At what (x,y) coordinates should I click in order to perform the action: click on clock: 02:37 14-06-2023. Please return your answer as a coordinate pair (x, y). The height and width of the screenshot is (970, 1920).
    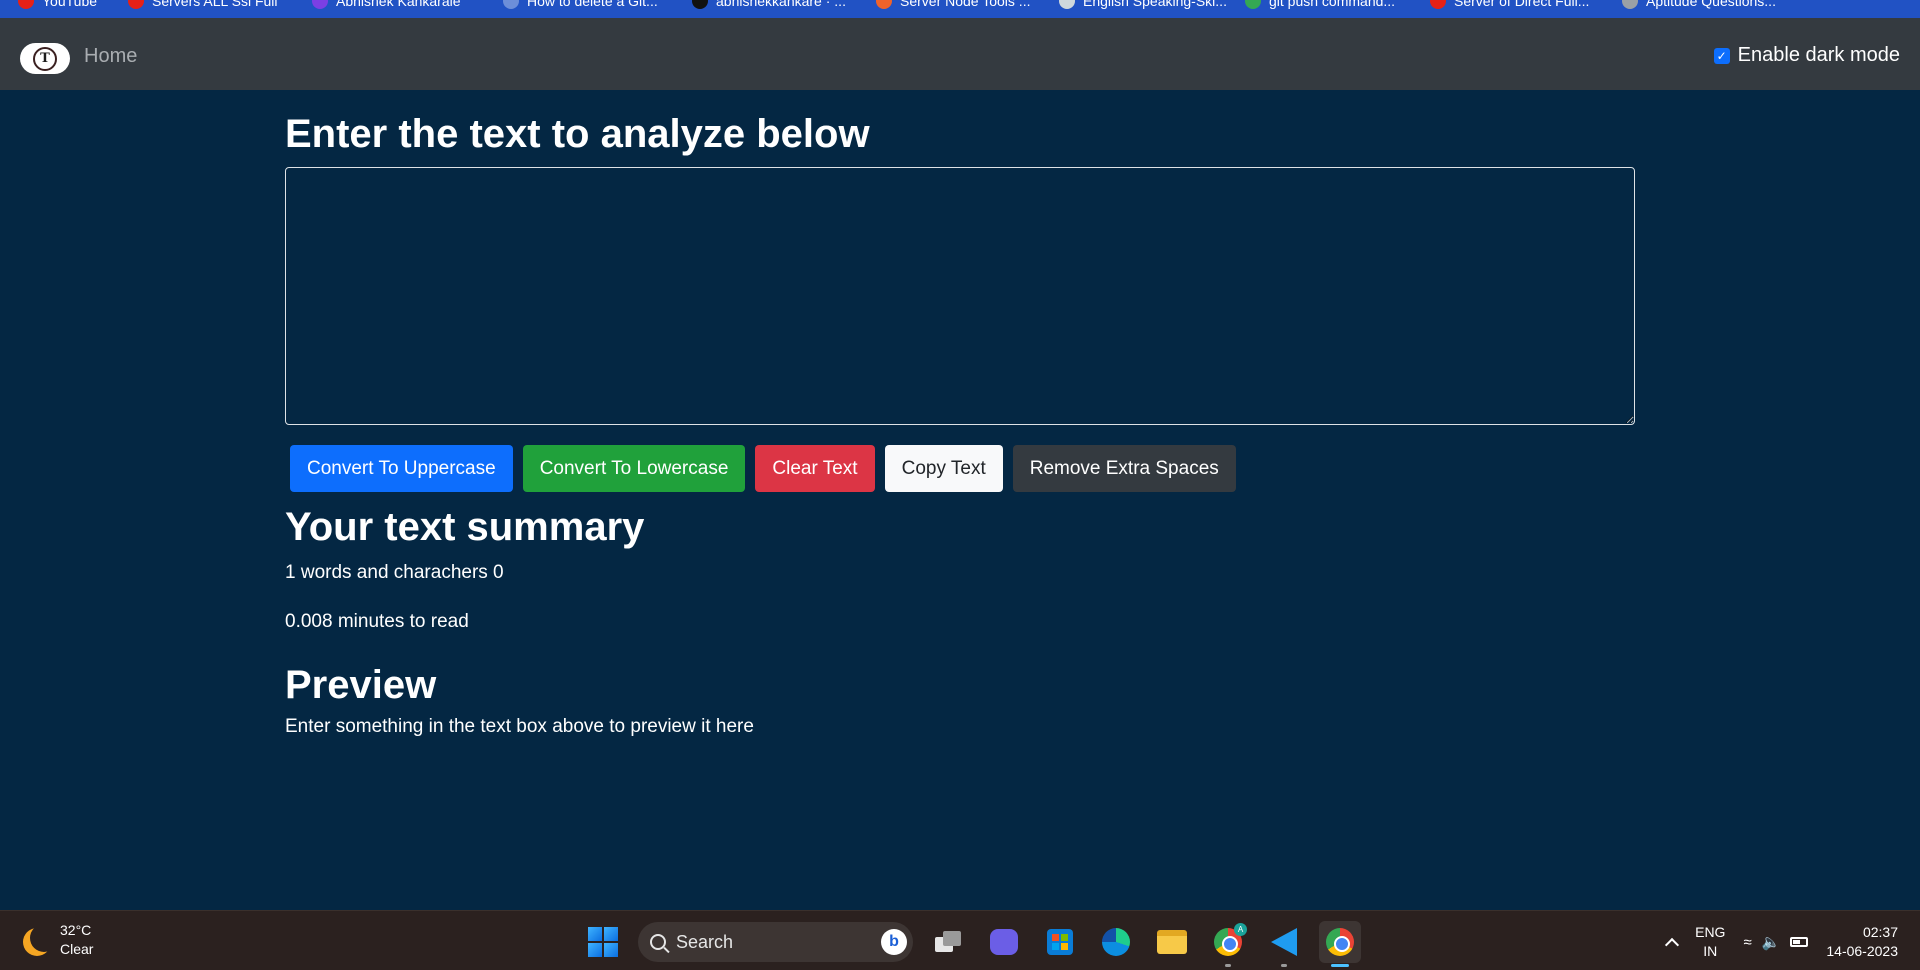
    Looking at the image, I should click on (1862, 942).